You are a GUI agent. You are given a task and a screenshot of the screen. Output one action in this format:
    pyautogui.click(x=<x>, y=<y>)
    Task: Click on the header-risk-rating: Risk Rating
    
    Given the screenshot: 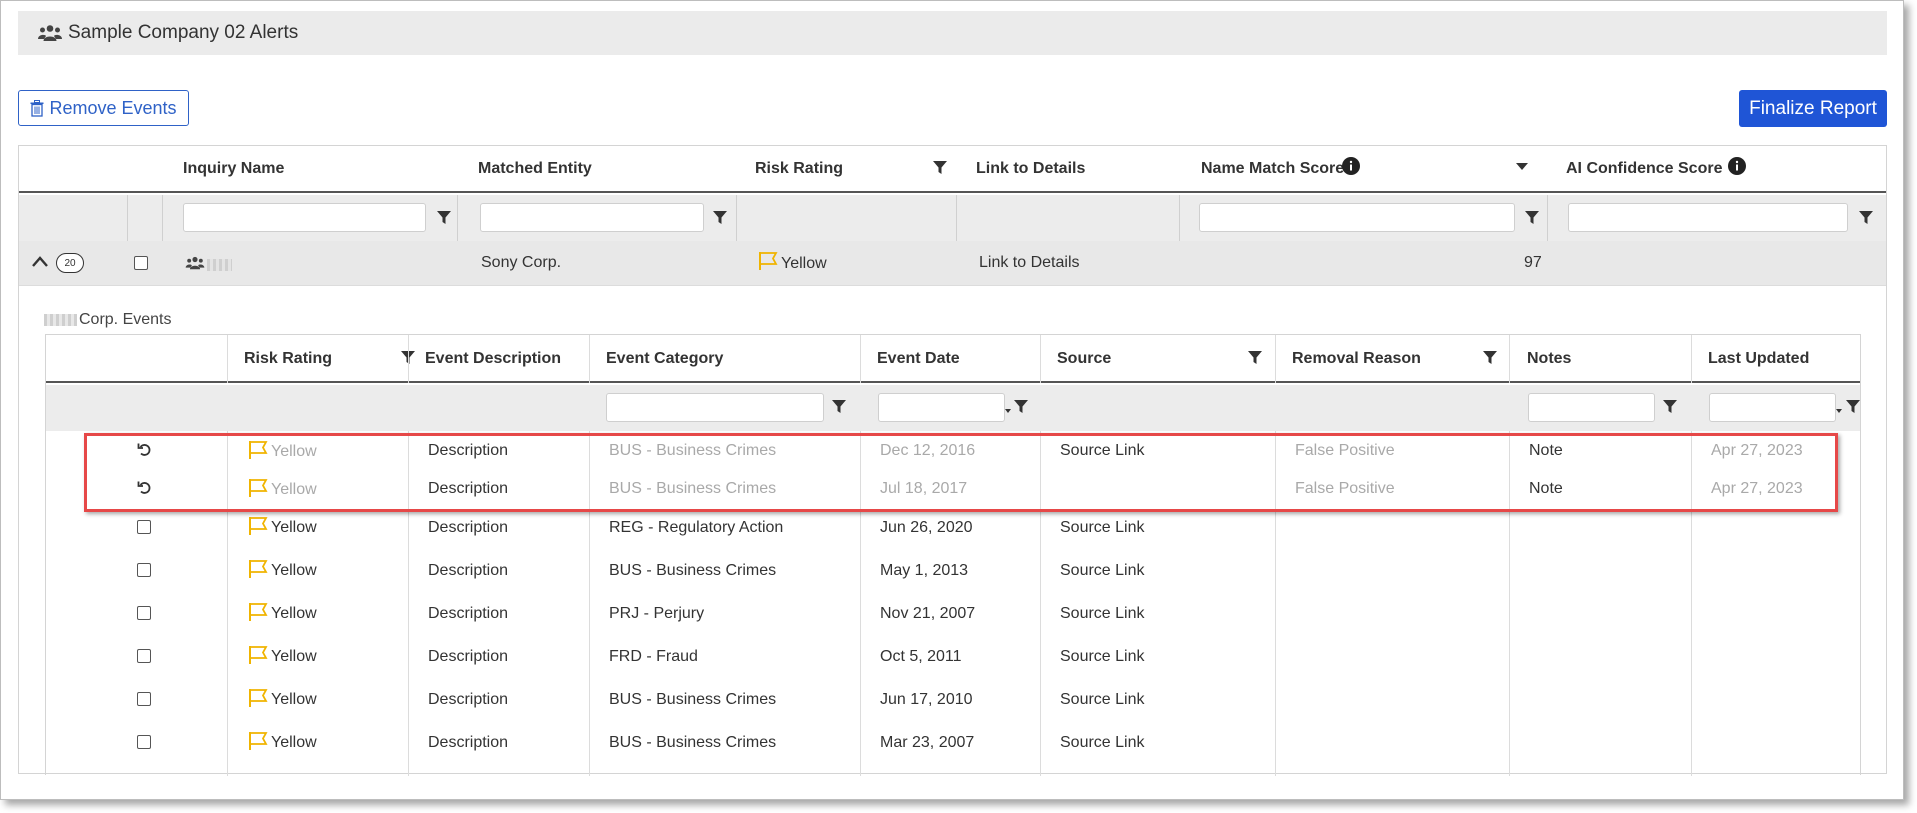 What is the action you would take?
    pyautogui.click(x=799, y=169)
    